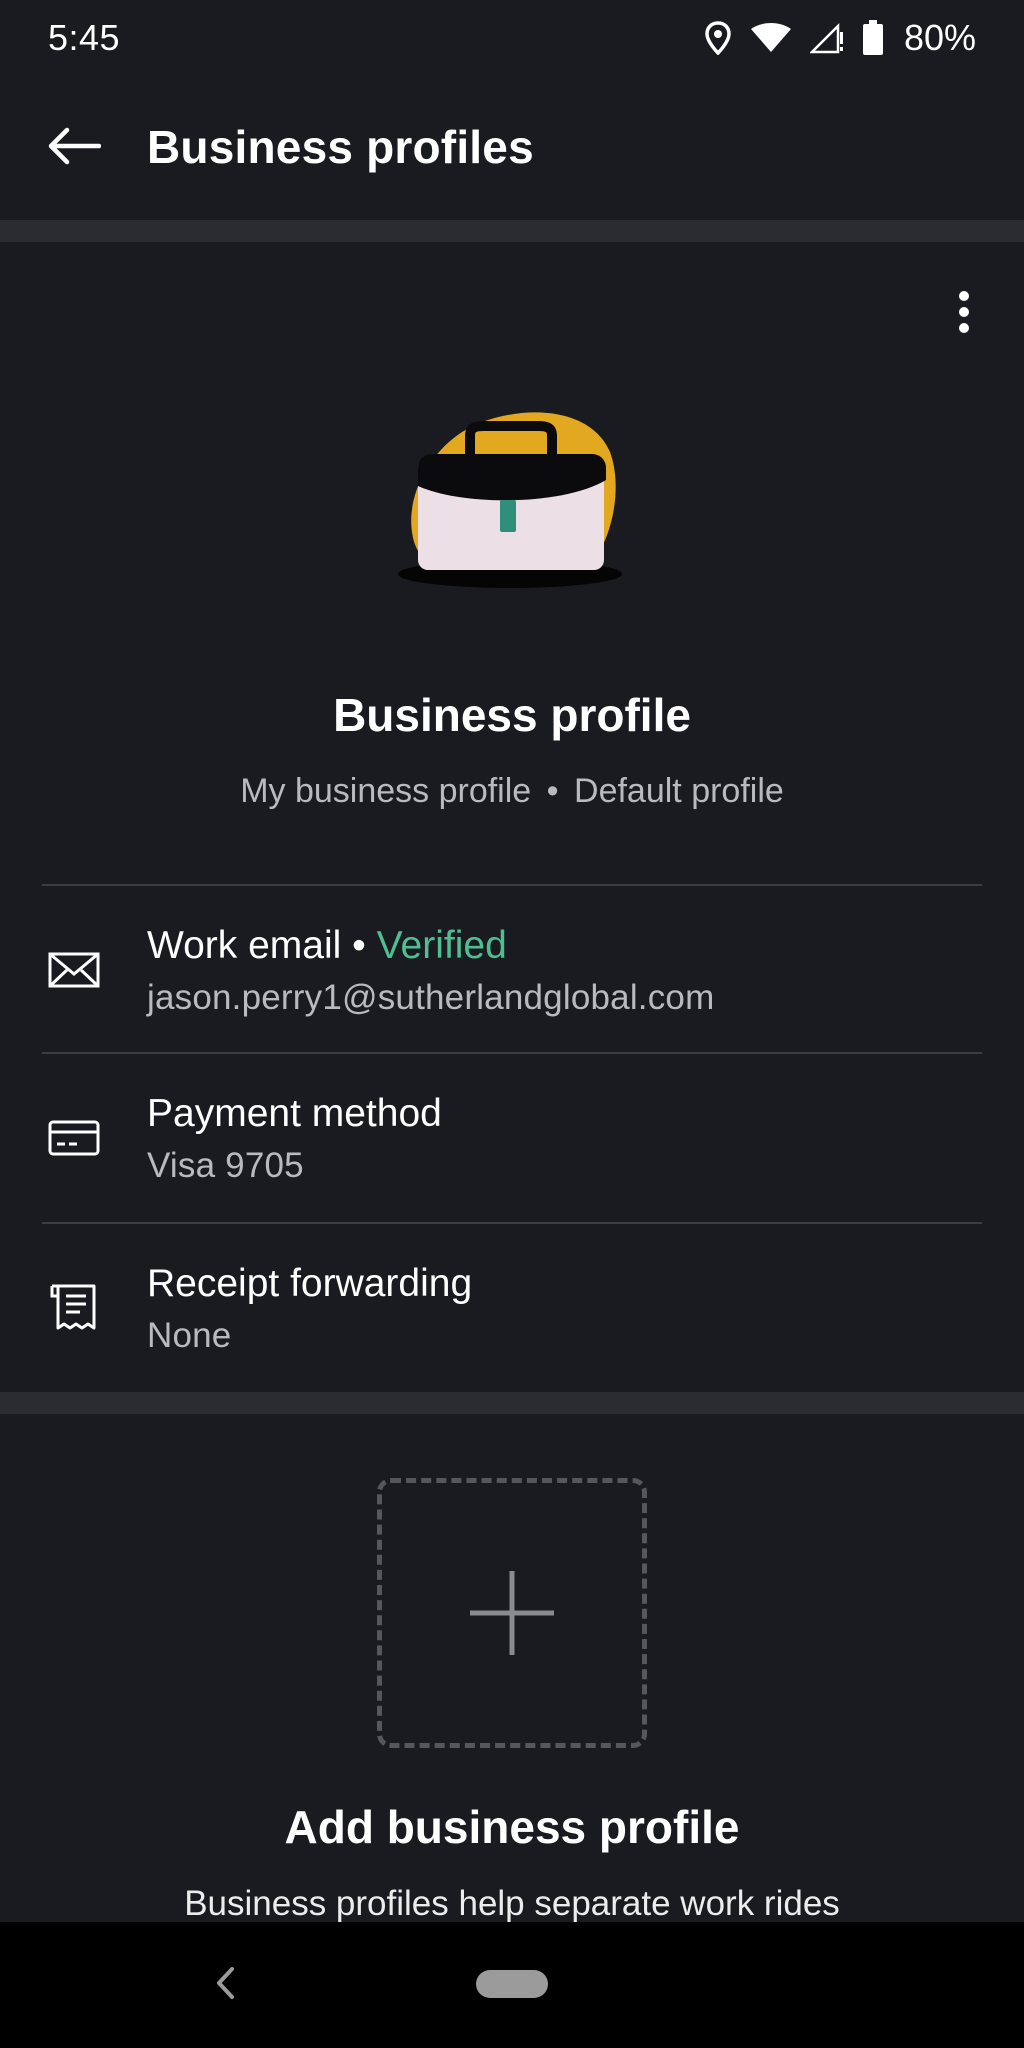  What do you see at coordinates (74, 1308) in the screenshot?
I see `receipt-icon` at bounding box center [74, 1308].